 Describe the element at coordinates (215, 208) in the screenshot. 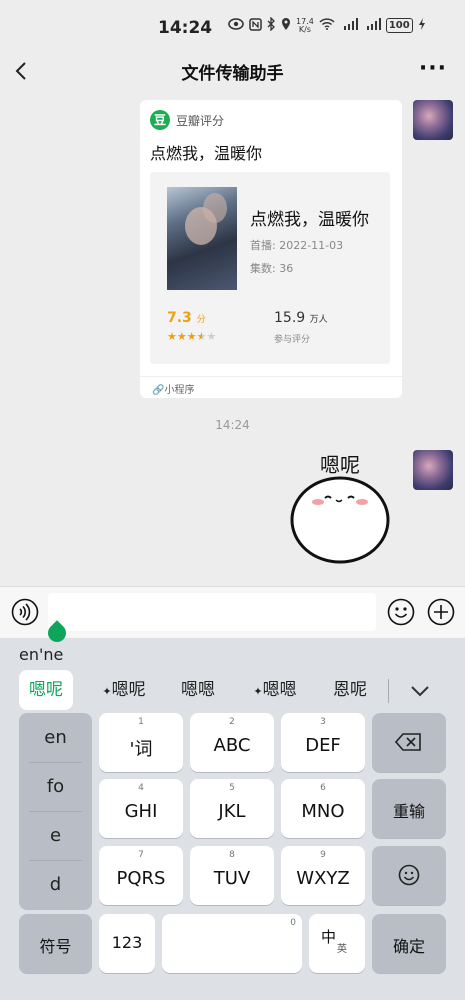

I see `poster-figure` at that location.